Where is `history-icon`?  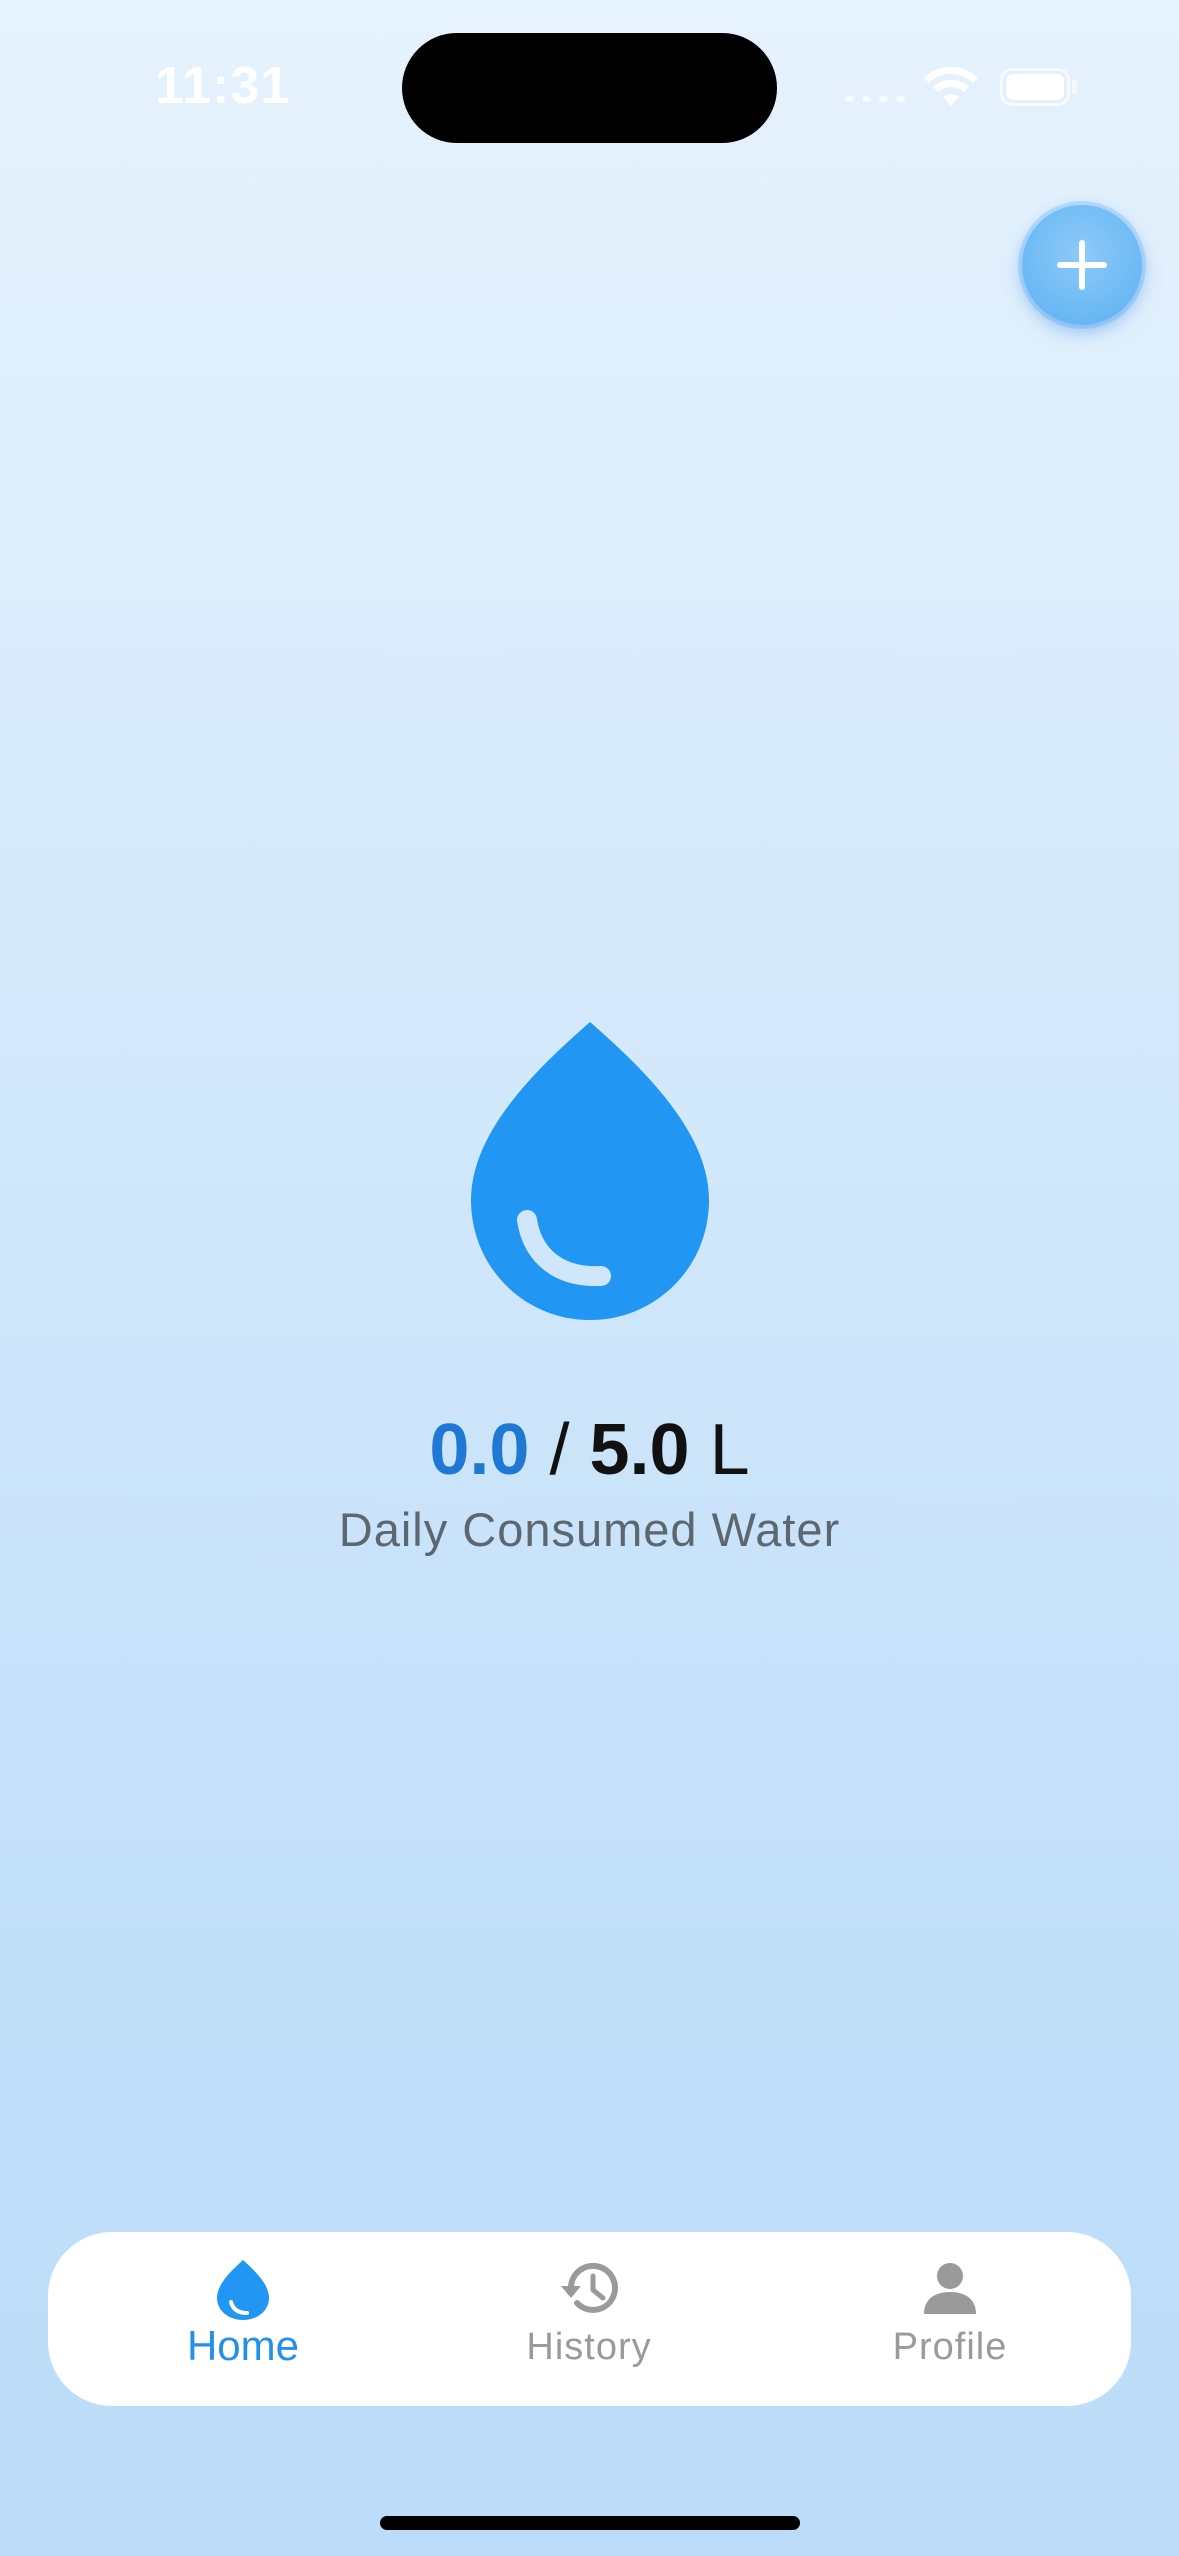 history-icon is located at coordinates (589, 2287).